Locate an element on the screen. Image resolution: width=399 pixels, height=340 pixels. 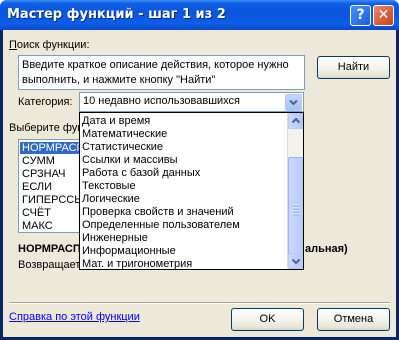
ok-button-label: OK is located at coordinates (267, 319).